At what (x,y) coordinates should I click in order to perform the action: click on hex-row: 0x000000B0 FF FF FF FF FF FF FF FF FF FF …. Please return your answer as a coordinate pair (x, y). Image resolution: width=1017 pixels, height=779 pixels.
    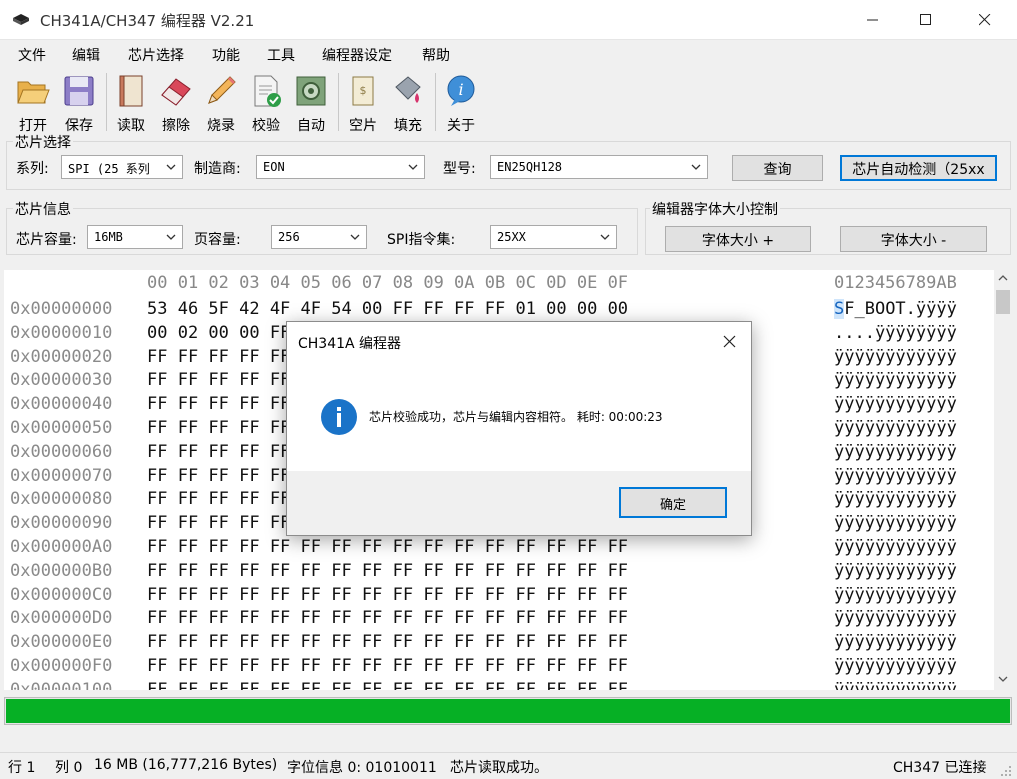
    Looking at the image, I should click on (499, 573).